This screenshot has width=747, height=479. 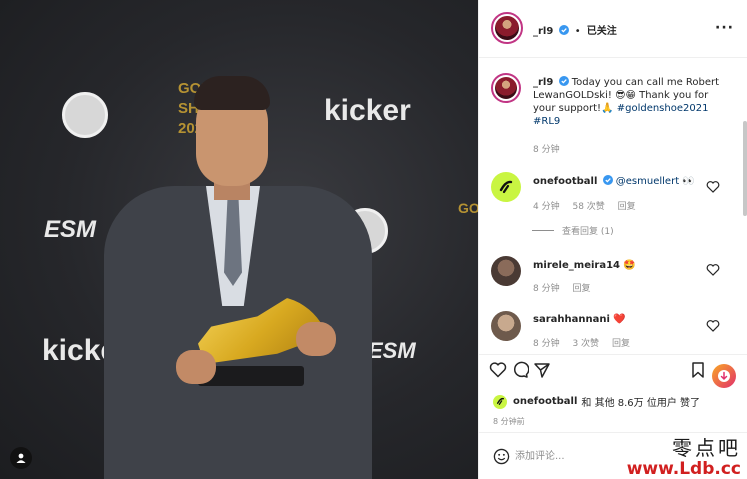 What do you see at coordinates (546, 207) in the screenshot?
I see `comment-time: 4 分钟` at bounding box center [546, 207].